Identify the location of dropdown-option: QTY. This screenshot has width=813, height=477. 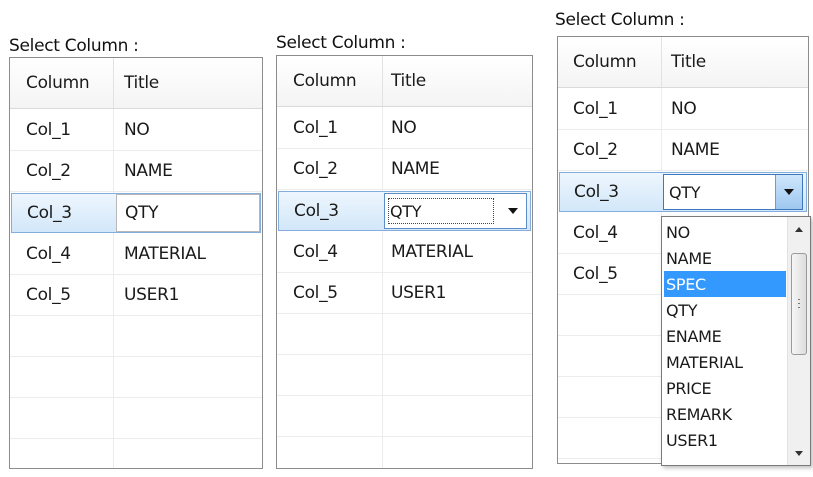
(725, 310).